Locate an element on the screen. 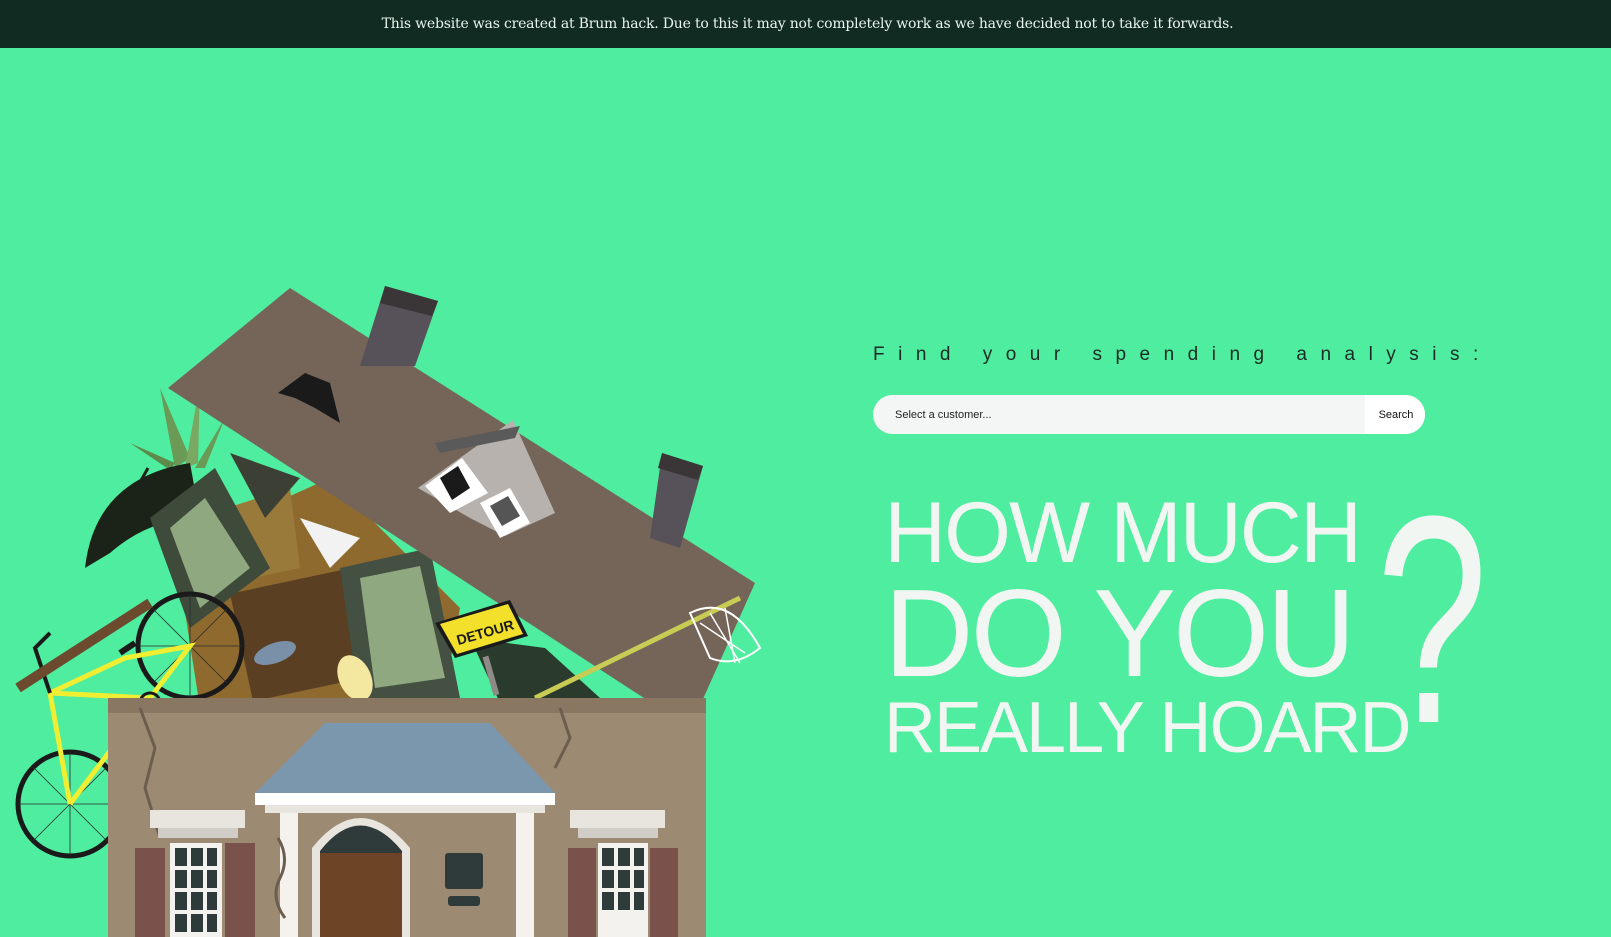 This screenshot has height=937, width=1611. headline-line-1: HOW MUCH is located at coordinates (1123, 533).